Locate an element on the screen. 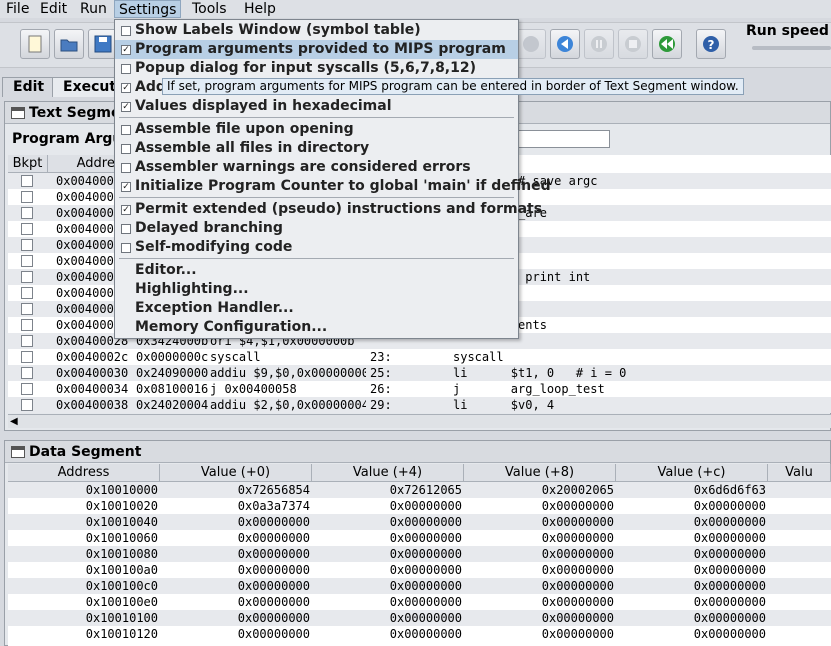  menu-item-label: Assembler warnings are considered errors is located at coordinates (303, 167).